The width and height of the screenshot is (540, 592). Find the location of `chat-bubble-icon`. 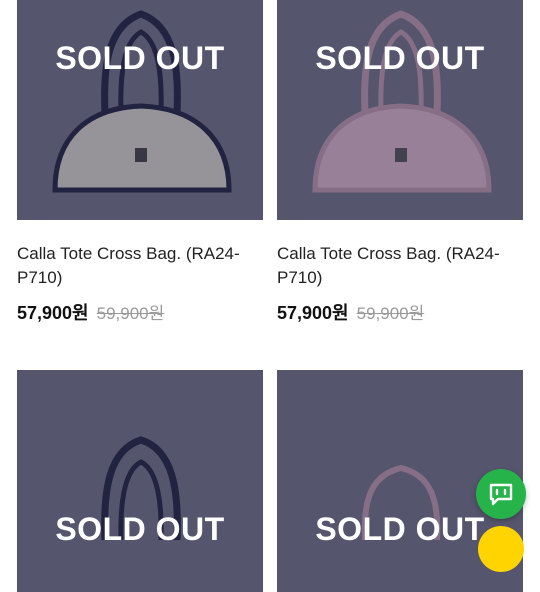

chat-bubble-icon is located at coordinates (501, 494).